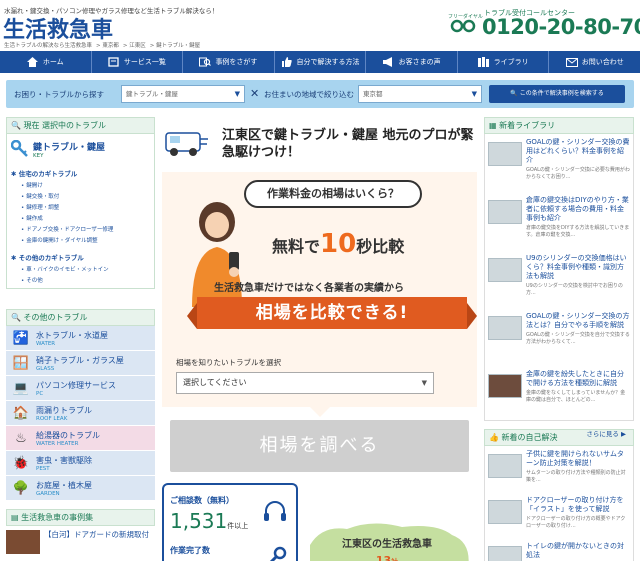 This screenshot has width=640, height=561. What do you see at coordinates (275, 511) in the screenshot?
I see `headset-icon` at bounding box center [275, 511].